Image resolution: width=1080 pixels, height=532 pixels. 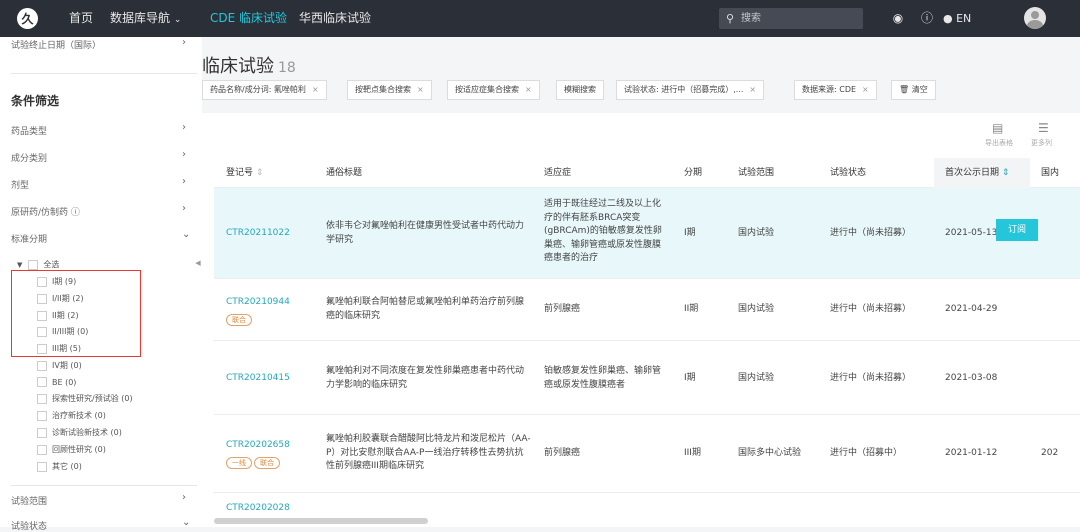 What do you see at coordinates (756, 173) in the screenshot?
I see `column-header-scope: 试验范围` at bounding box center [756, 173].